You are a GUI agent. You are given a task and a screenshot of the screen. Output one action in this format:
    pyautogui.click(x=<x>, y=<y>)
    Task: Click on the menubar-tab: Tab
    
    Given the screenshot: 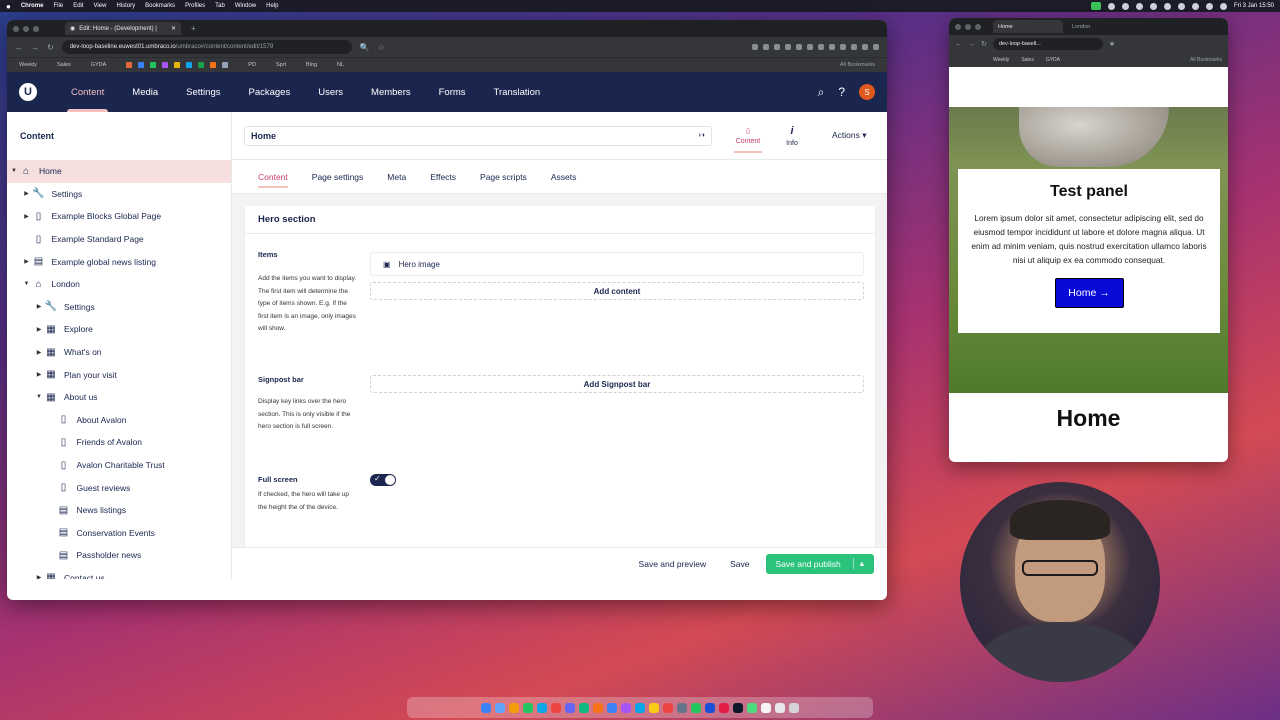 What is the action you would take?
    pyautogui.click(x=220, y=6)
    